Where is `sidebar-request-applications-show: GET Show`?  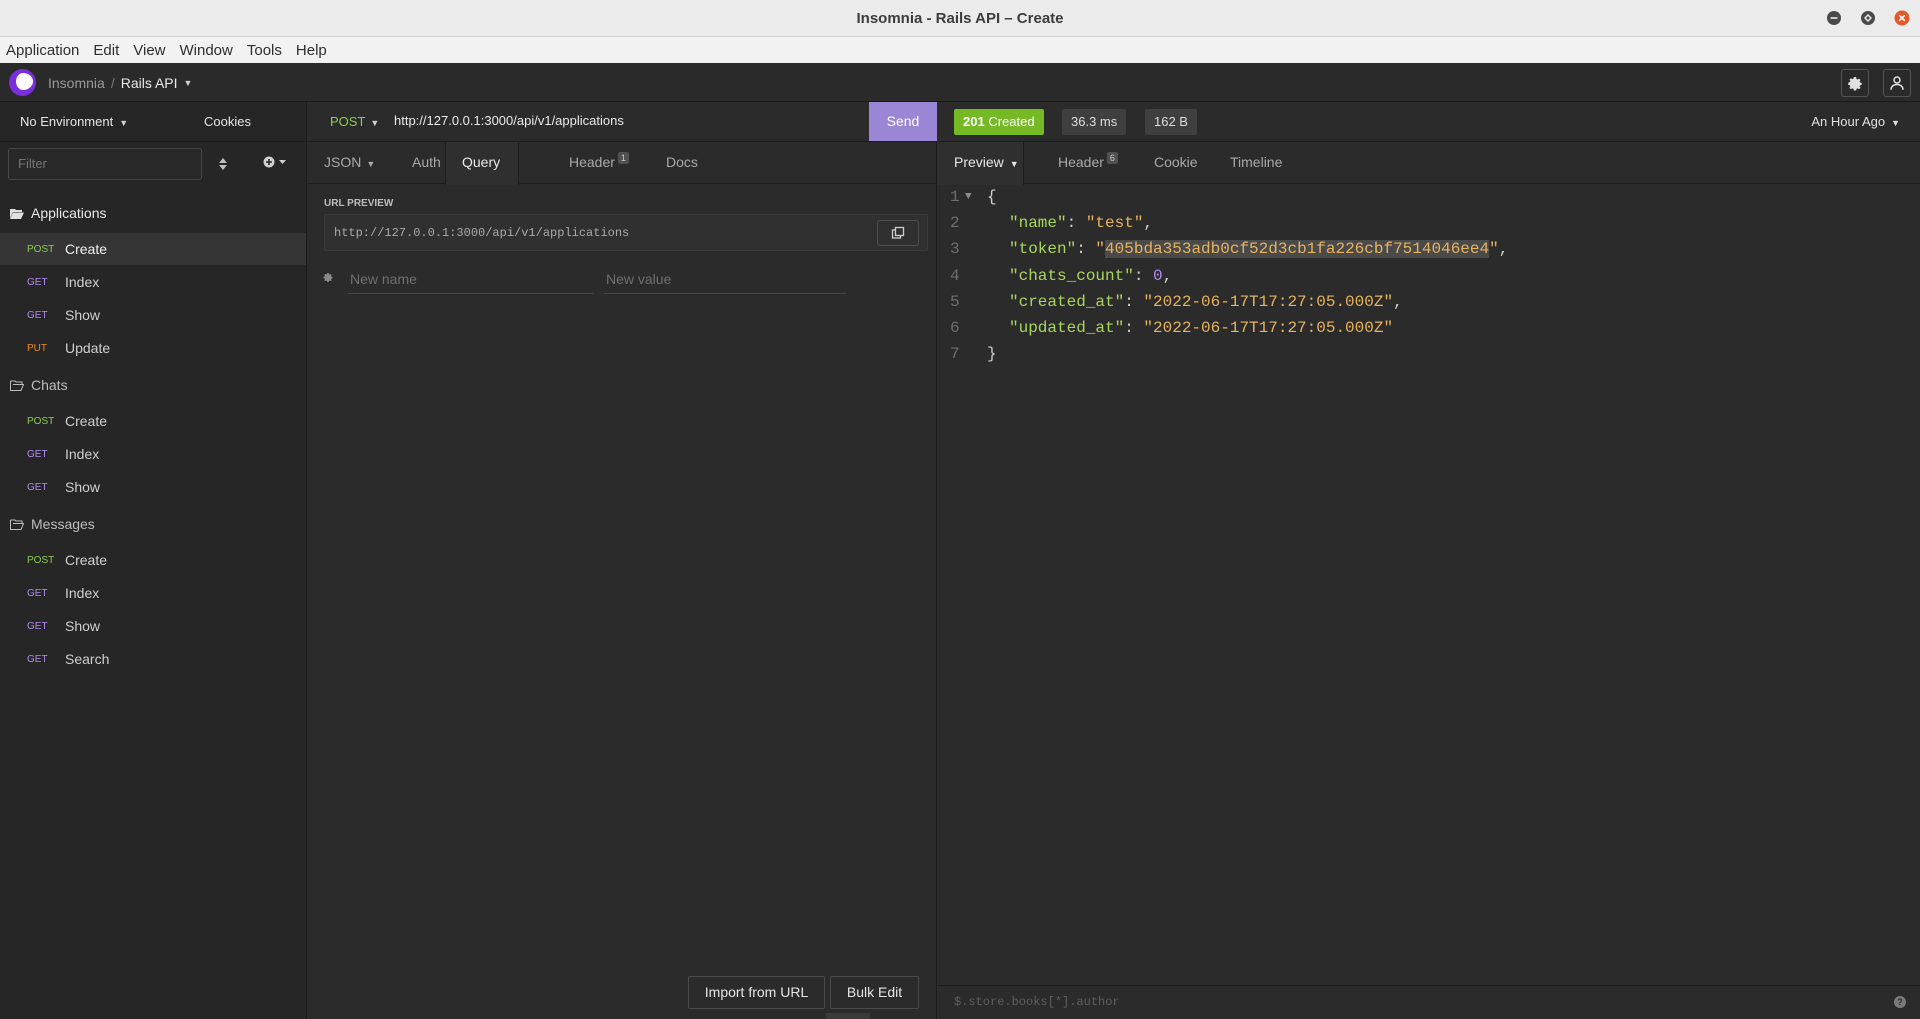
sidebar-request-applications-show: GET Show is located at coordinates (153, 315).